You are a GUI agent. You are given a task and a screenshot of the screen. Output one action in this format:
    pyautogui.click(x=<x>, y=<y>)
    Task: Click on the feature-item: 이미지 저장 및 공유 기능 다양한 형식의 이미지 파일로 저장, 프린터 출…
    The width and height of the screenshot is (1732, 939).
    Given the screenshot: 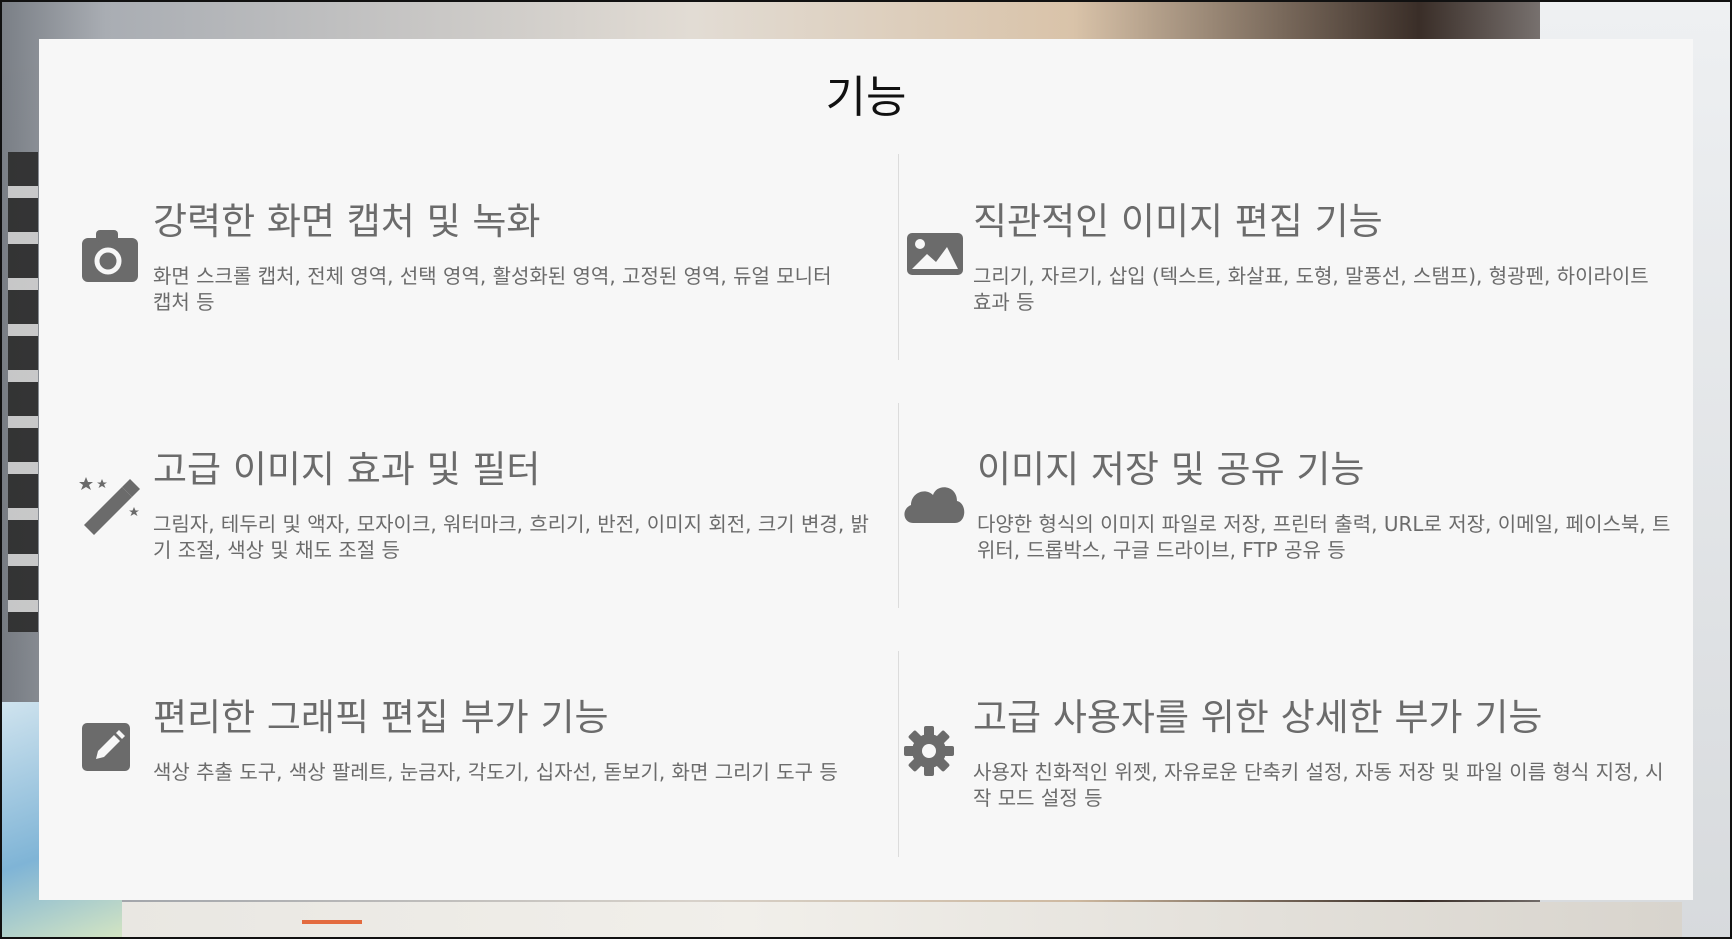 What is the action you would take?
    pyautogui.click(x=1296, y=517)
    